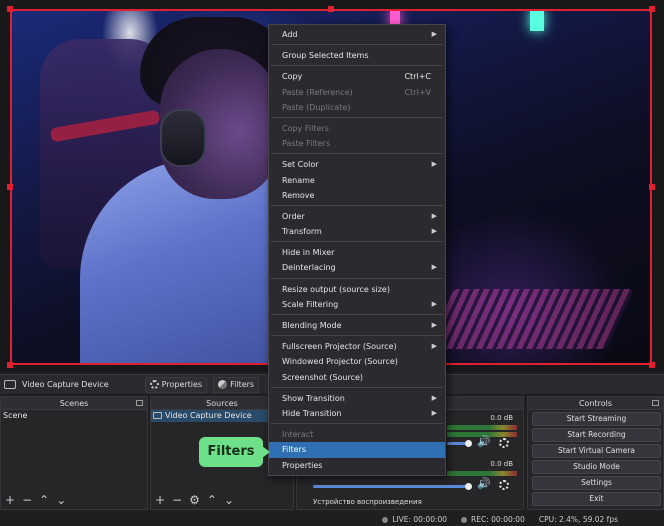 This screenshot has height=526, width=664. What do you see at coordinates (357, 450) in the screenshot?
I see `menu-item-filters: Filters` at bounding box center [357, 450].